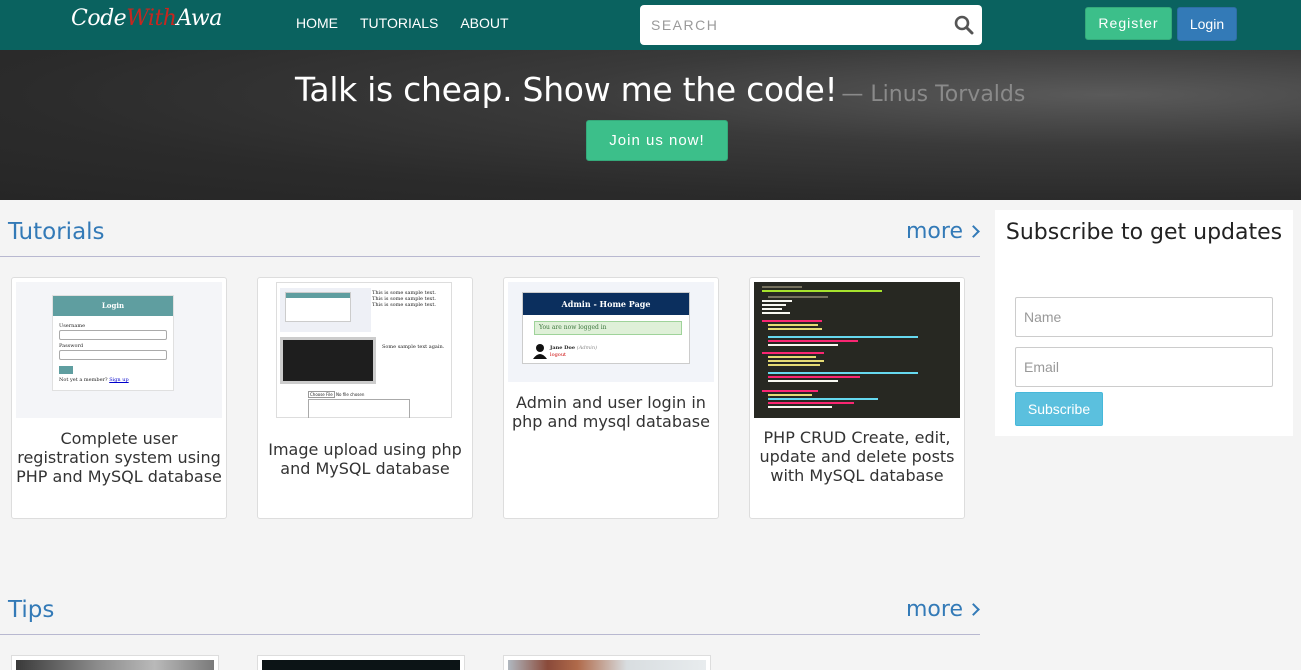  Describe the element at coordinates (574, 348) in the screenshot. I see `preview-username: Jane Doe (Admin)` at that location.